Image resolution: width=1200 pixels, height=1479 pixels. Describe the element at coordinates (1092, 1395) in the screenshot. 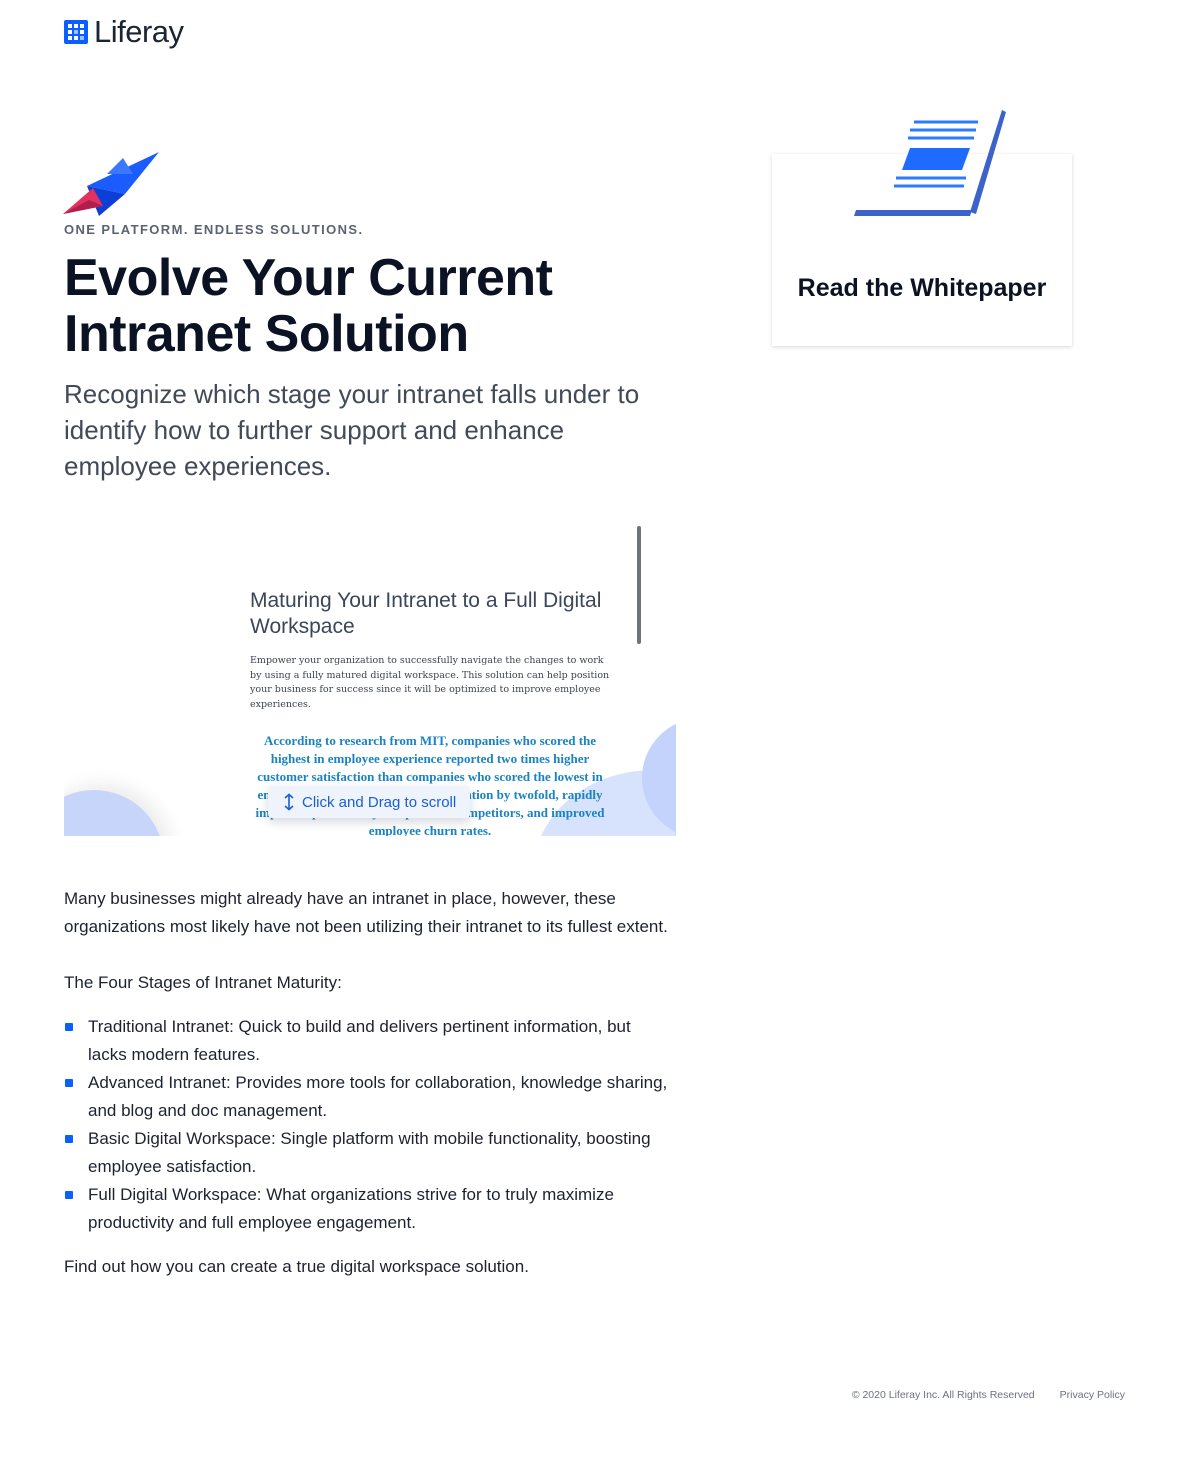

I see `privacy-policy-link: Privacy Policy` at that location.